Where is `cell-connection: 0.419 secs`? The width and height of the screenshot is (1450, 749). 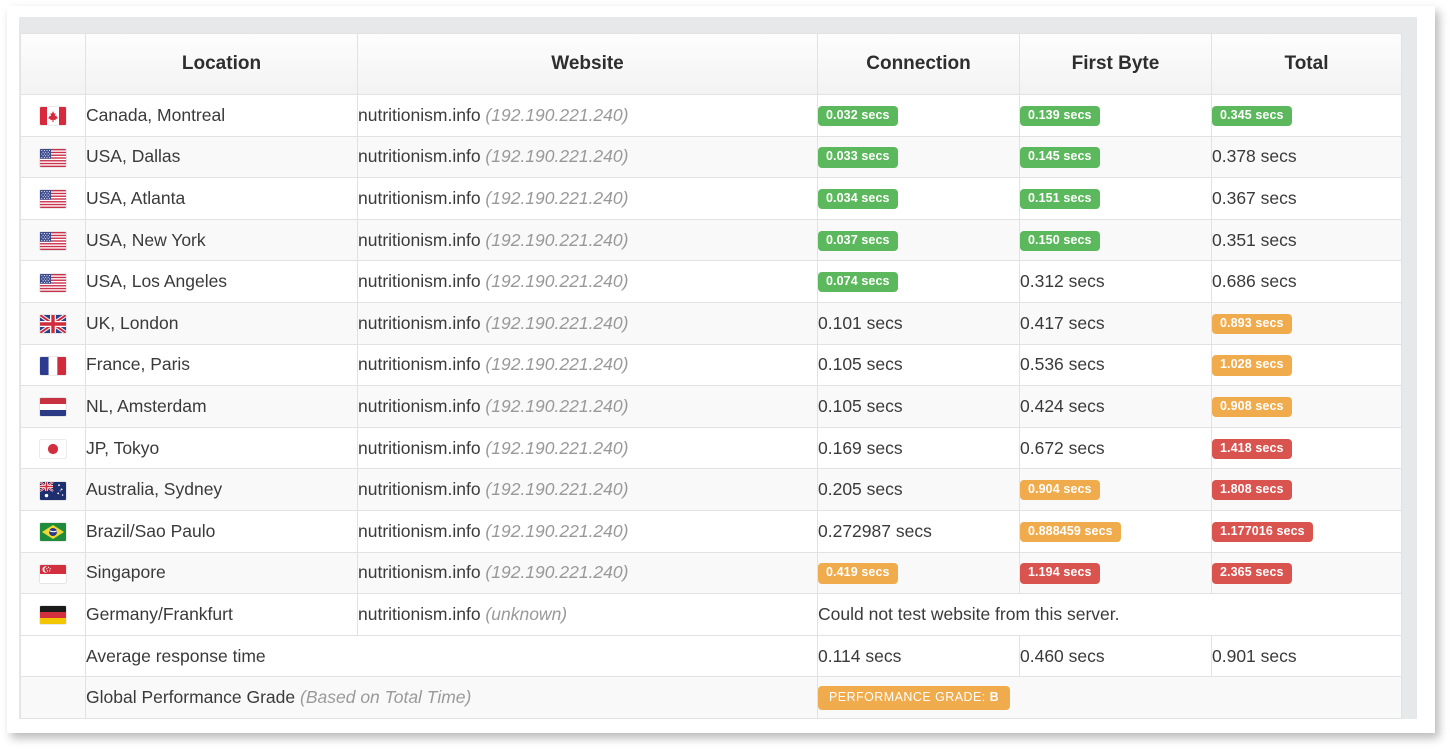 cell-connection: 0.419 secs is located at coordinates (918, 573).